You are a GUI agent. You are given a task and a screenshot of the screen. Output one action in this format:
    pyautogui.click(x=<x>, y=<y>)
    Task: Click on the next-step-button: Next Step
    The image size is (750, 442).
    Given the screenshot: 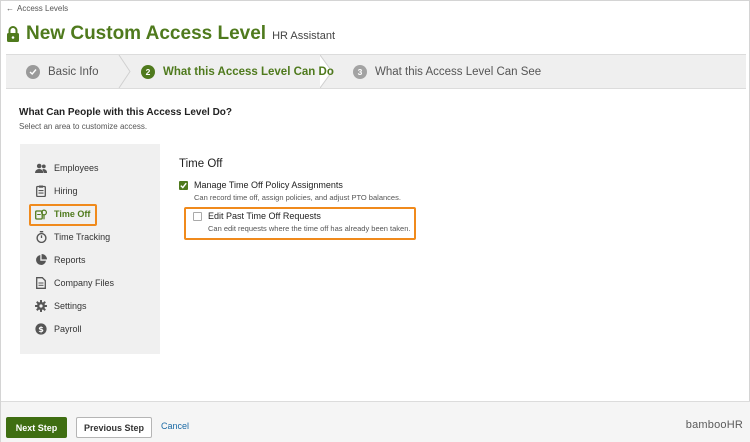 What is the action you would take?
    pyautogui.click(x=36, y=427)
    